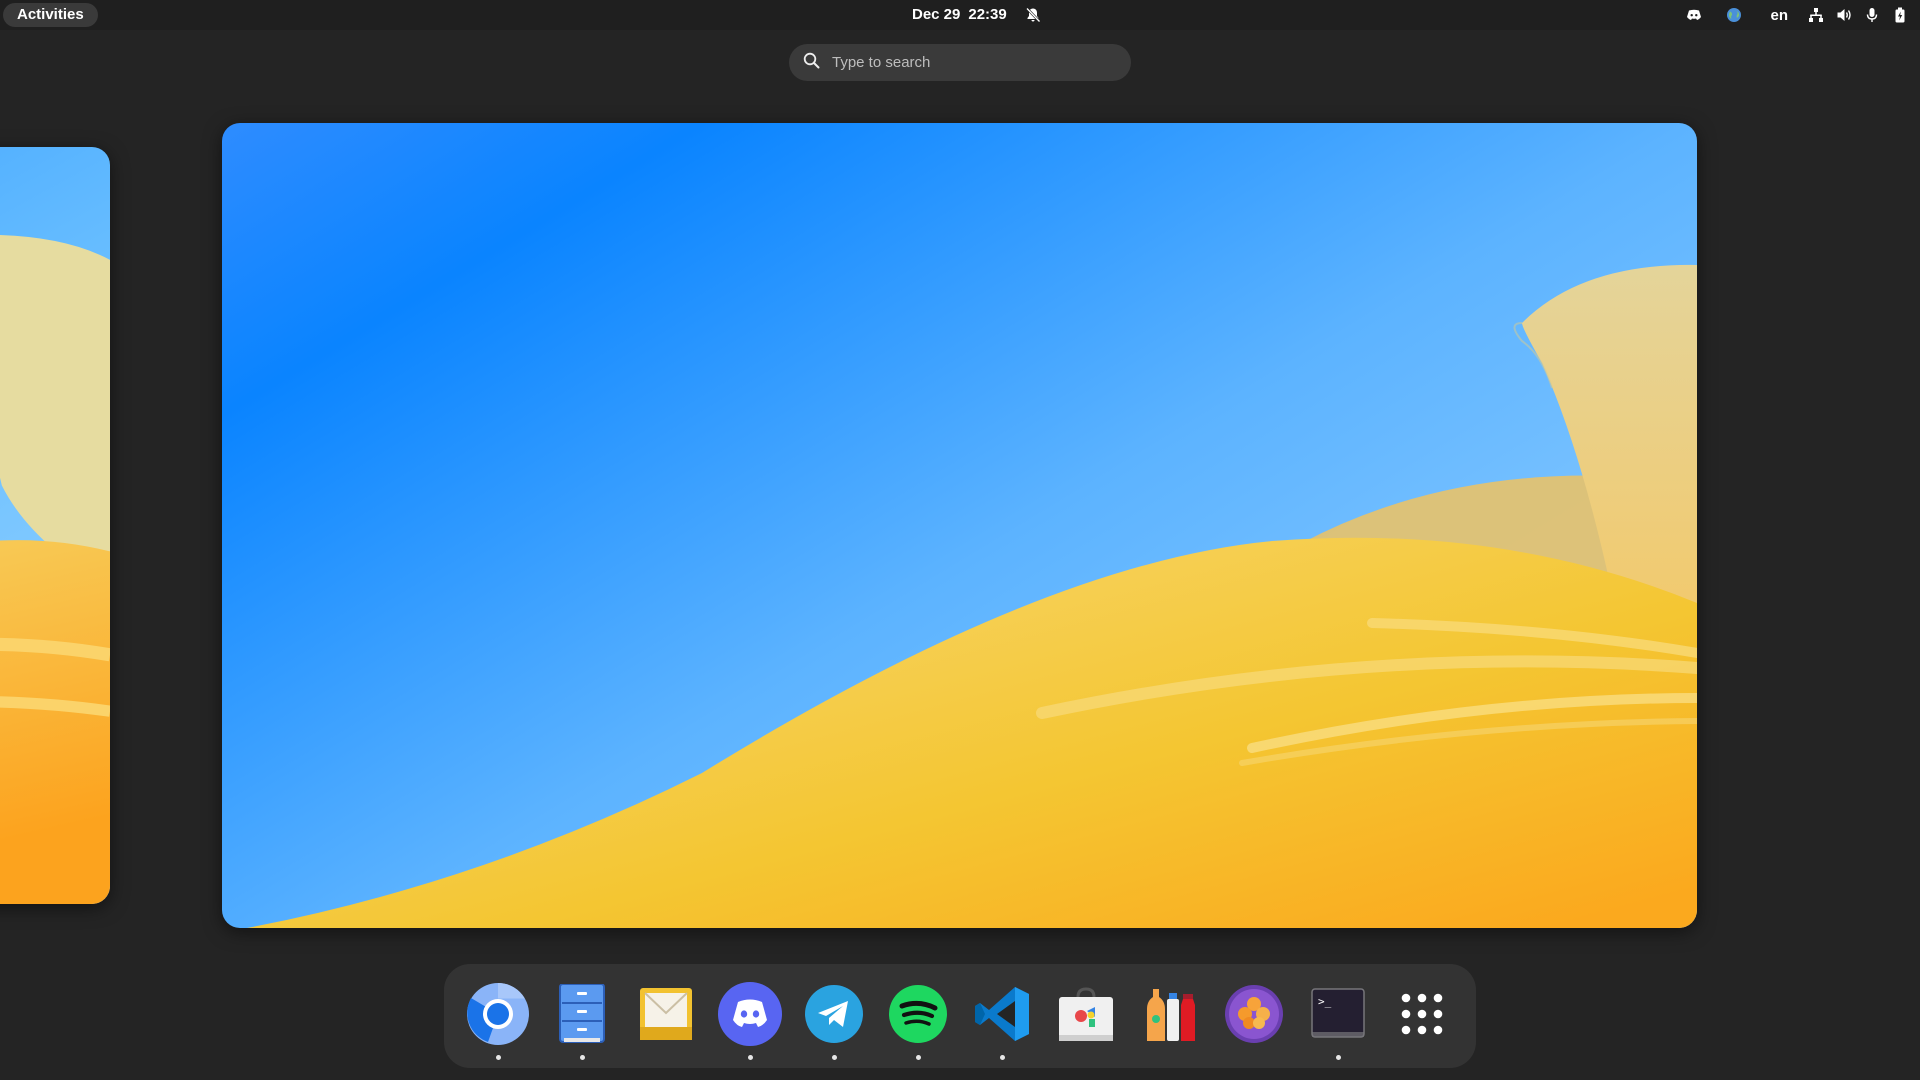  Describe the element at coordinates (987, 14) in the screenshot. I see `time-label: 22:39` at that location.